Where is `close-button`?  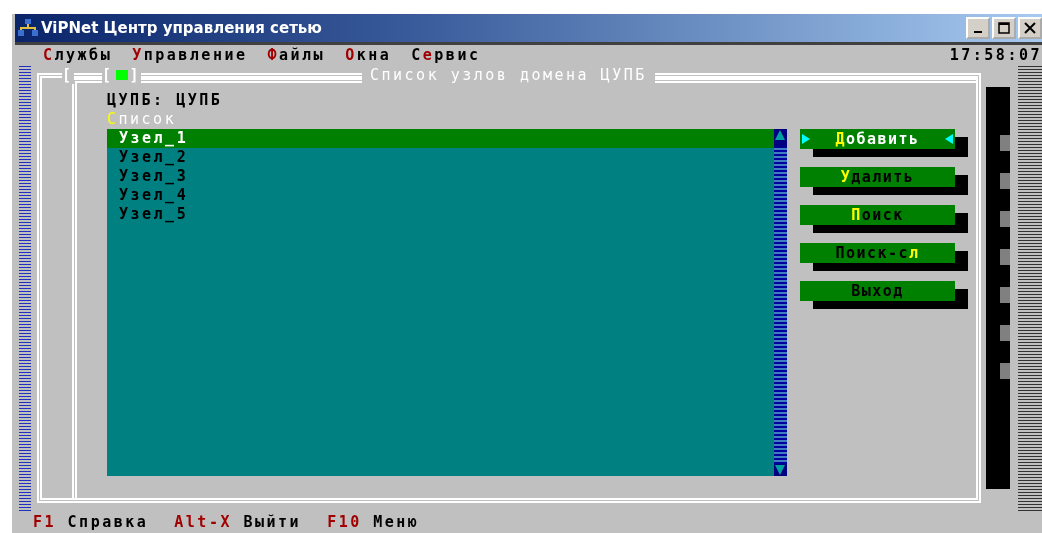
close-button is located at coordinates (1030, 28).